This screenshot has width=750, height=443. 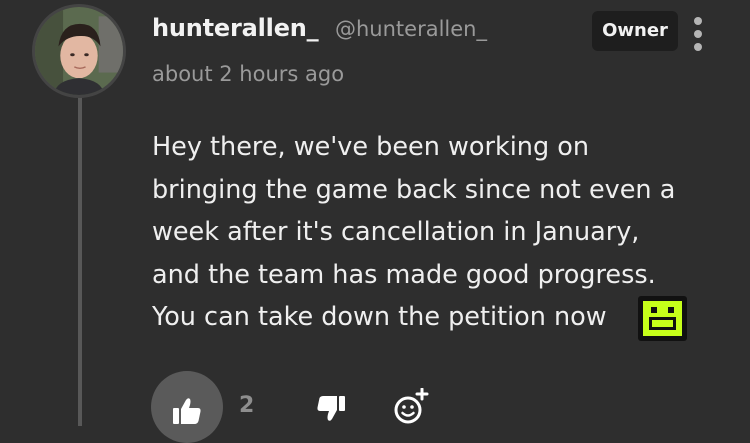 What do you see at coordinates (411, 29) in the screenshot?
I see `user-handle: @hunterallen_` at bounding box center [411, 29].